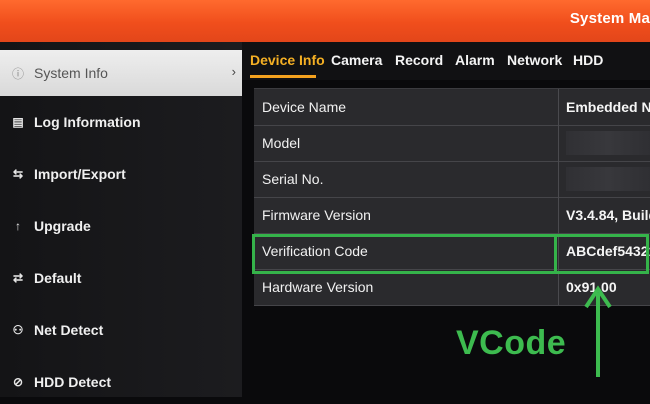 The width and height of the screenshot is (650, 404). Describe the element at coordinates (356, 60) in the screenshot. I see `tab-camera: Camera` at that location.